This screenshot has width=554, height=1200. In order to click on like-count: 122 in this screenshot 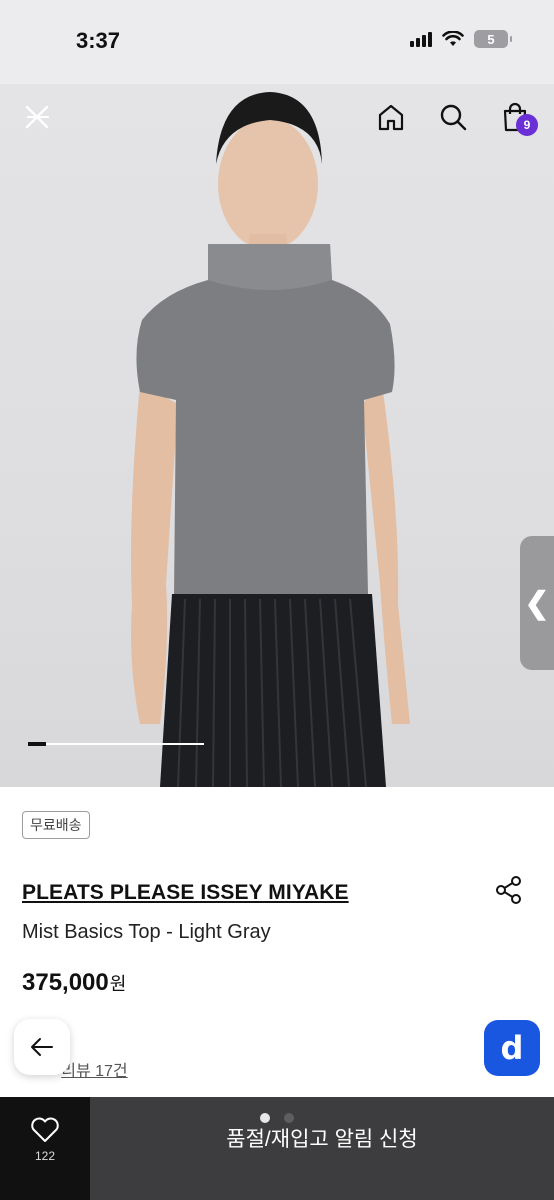, I will do `click(45, 1156)`.